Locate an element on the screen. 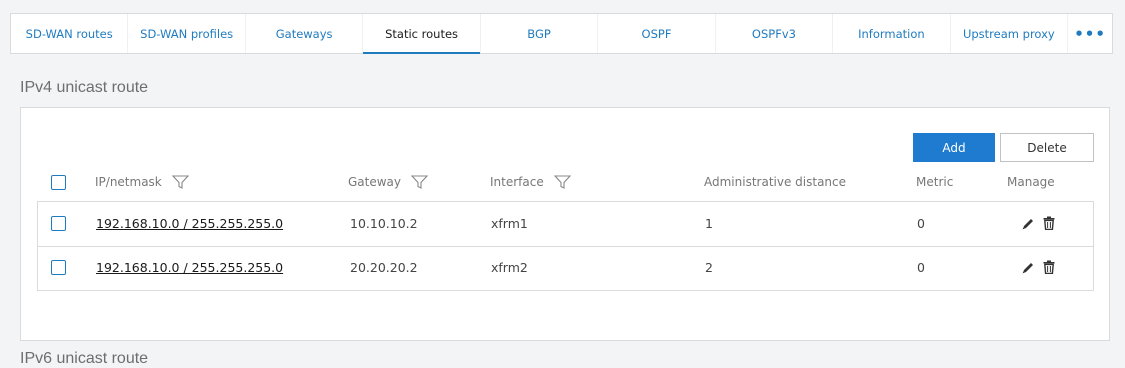  column-header-gateway: Gateway is located at coordinates (388, 182).